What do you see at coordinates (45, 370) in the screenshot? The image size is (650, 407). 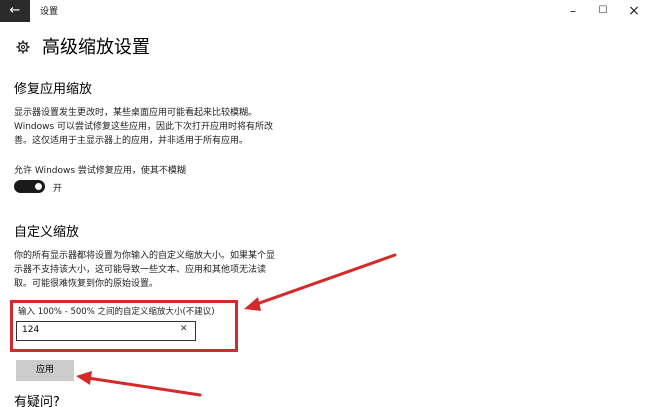 I see `apply-button: 应用` at bounding box center [45, 370].